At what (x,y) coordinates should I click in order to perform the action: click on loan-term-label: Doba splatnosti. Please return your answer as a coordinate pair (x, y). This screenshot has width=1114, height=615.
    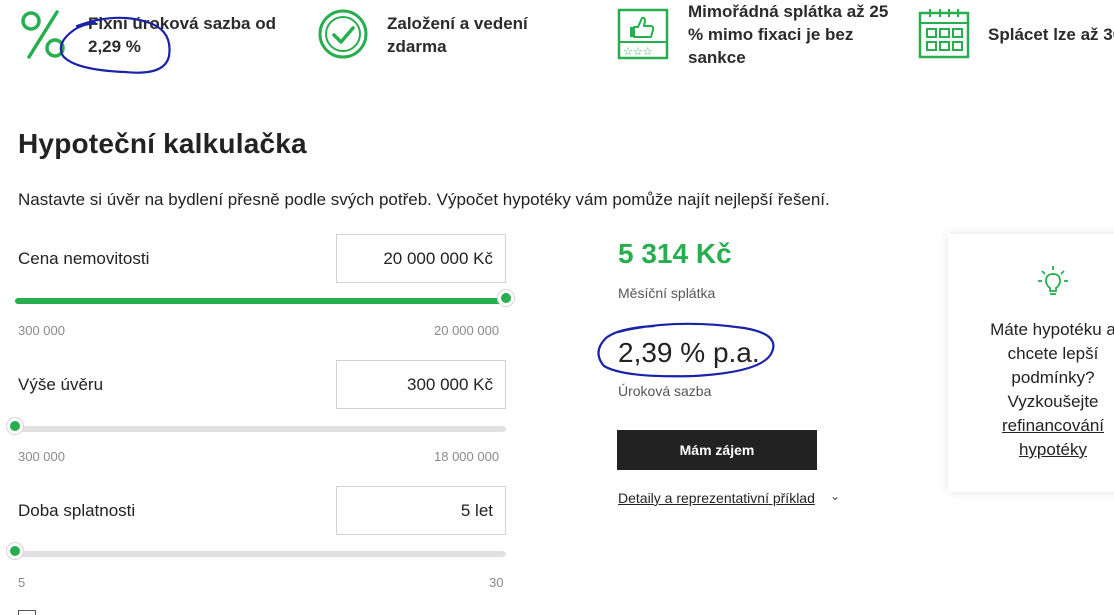
    Looking at the image, I should click on (77, 510).